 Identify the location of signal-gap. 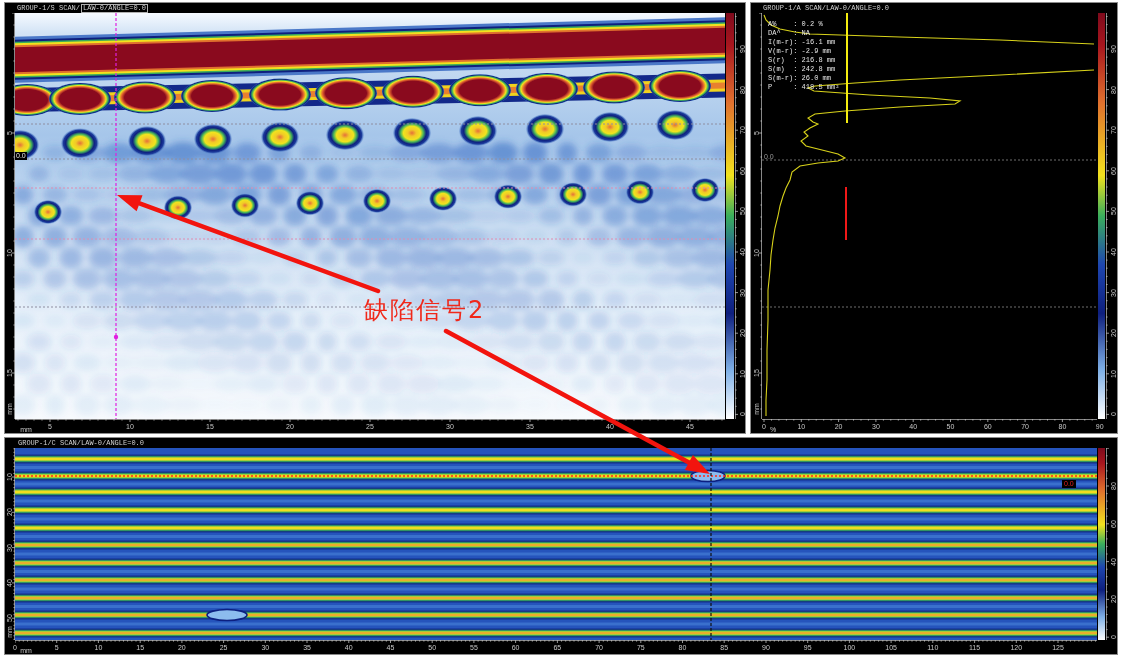
(227, 615).